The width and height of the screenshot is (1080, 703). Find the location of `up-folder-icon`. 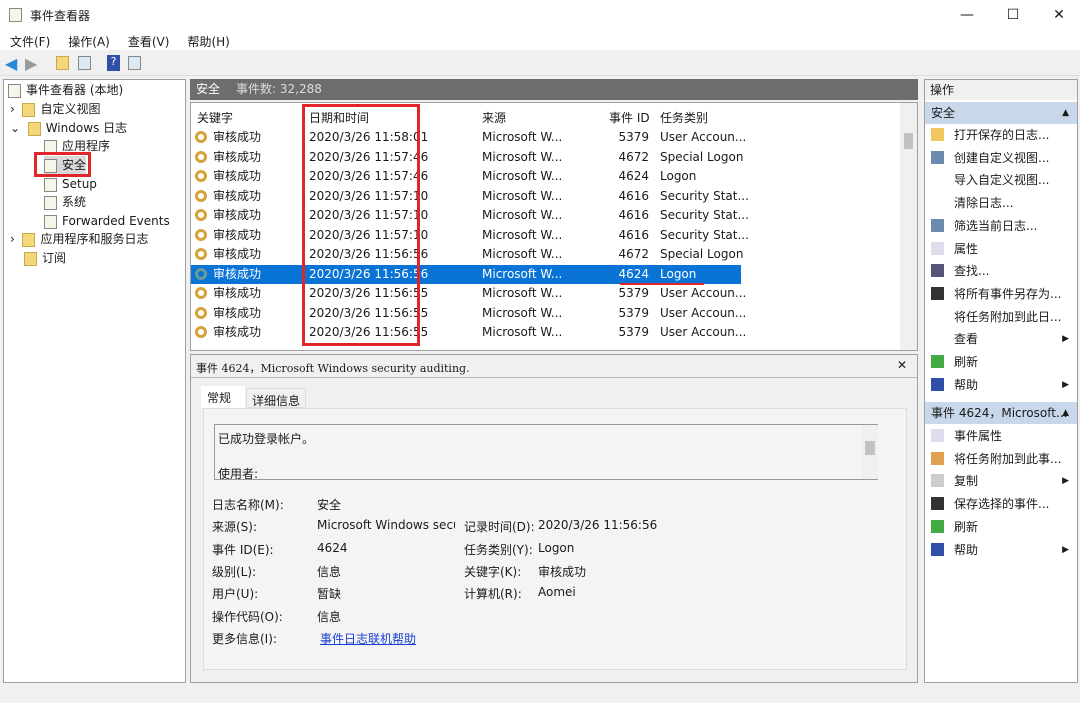

up-folder-icon is located at coordinates (62, 63).